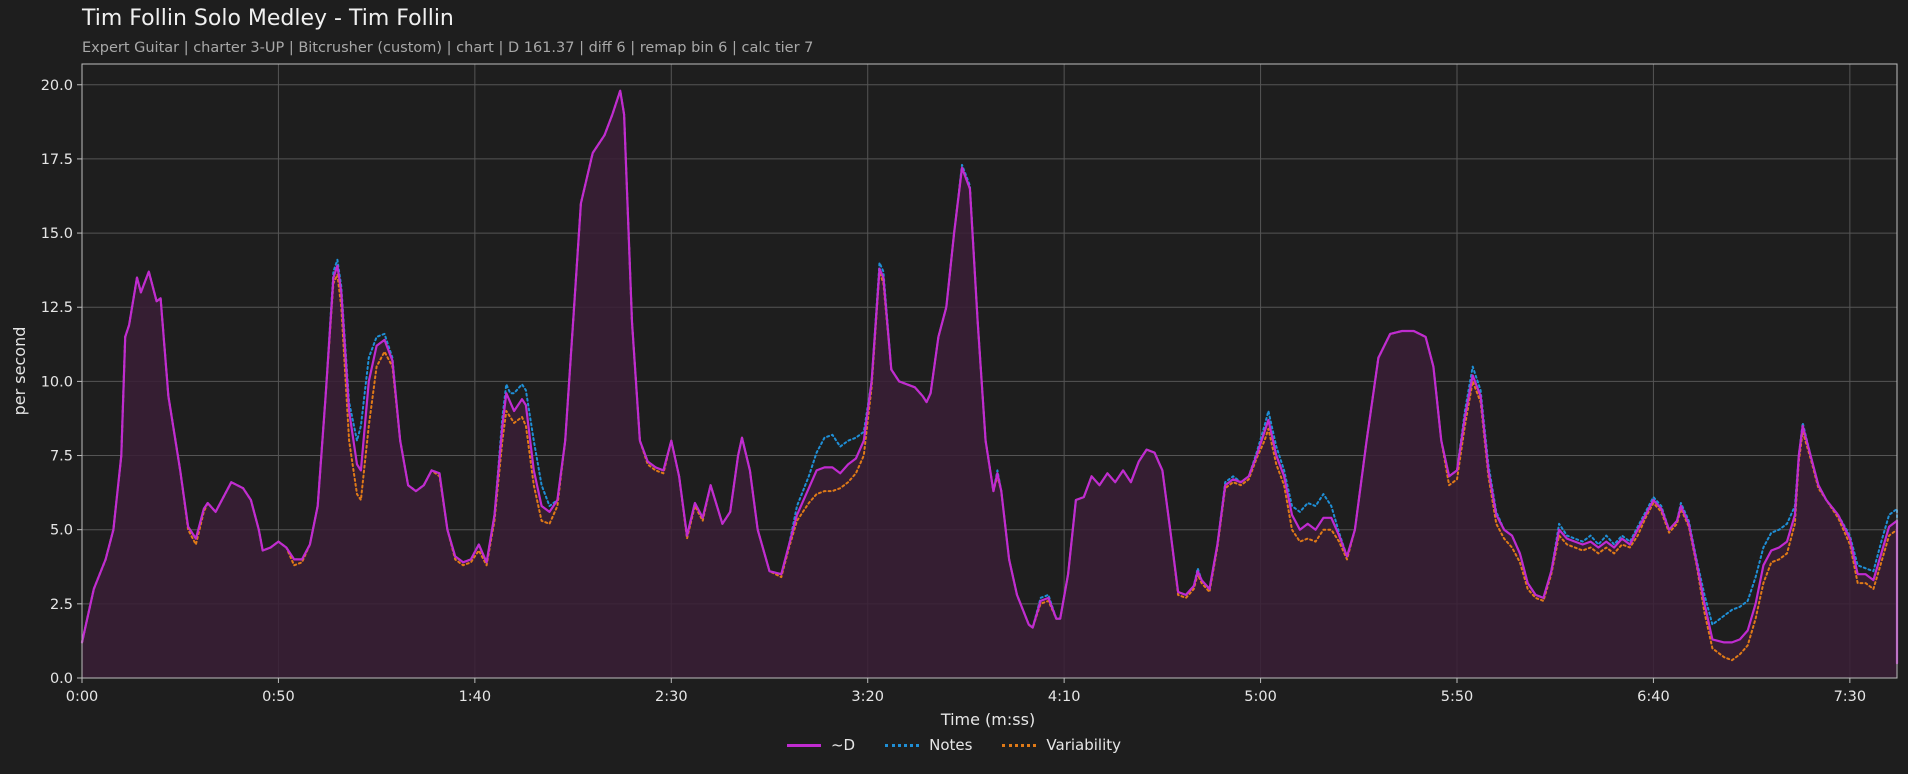  Describe the element at coordinates (803, 745) in the screenshot. I see `legend-swatch-d` at that location.